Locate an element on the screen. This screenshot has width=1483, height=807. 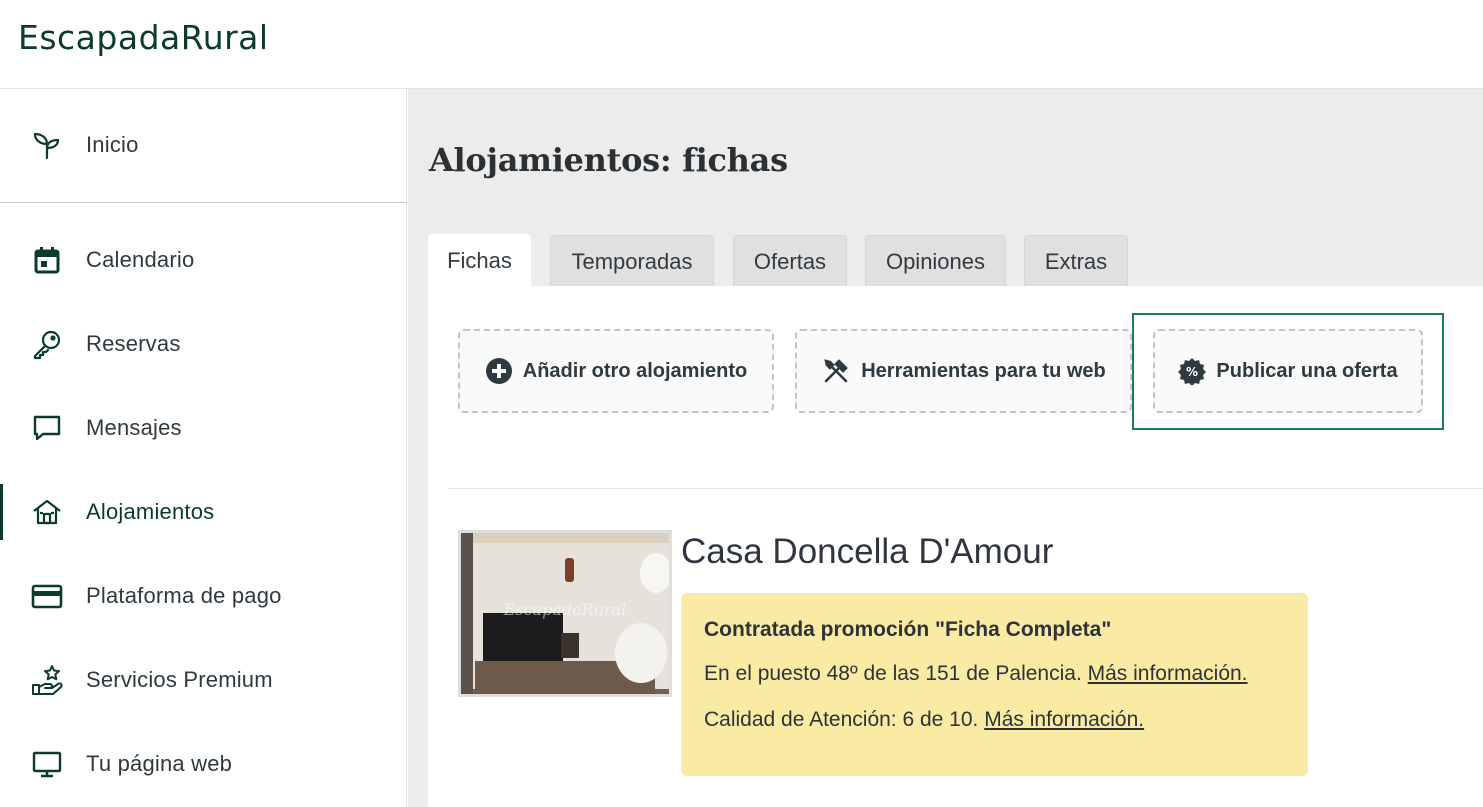
sidebar-item-alojamientos: Alojamientos is located at coordinates (203, 512).